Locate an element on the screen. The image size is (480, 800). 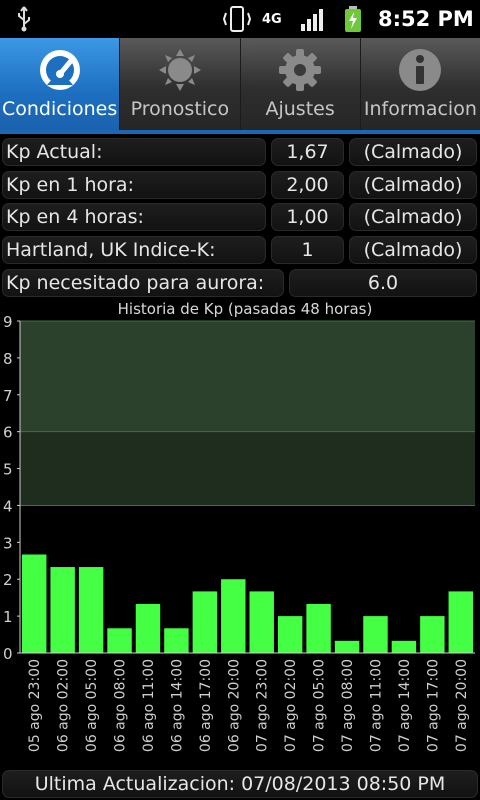
x-tick-label: 06 ago 08:00 is located at coordinates (121, 705).